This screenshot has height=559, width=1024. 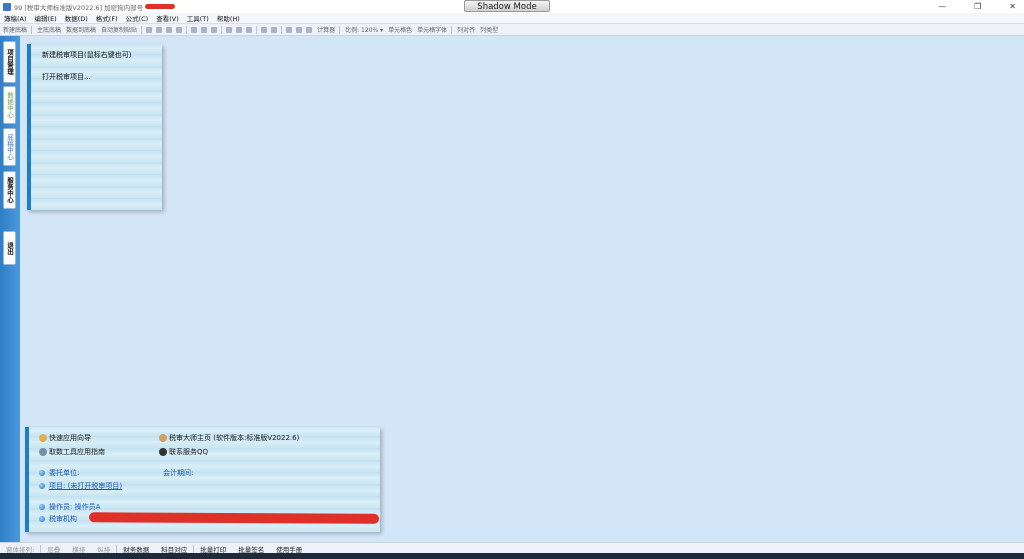 I want to click on toolbar-column-align: 列对齐, so click(x=466, y=29).